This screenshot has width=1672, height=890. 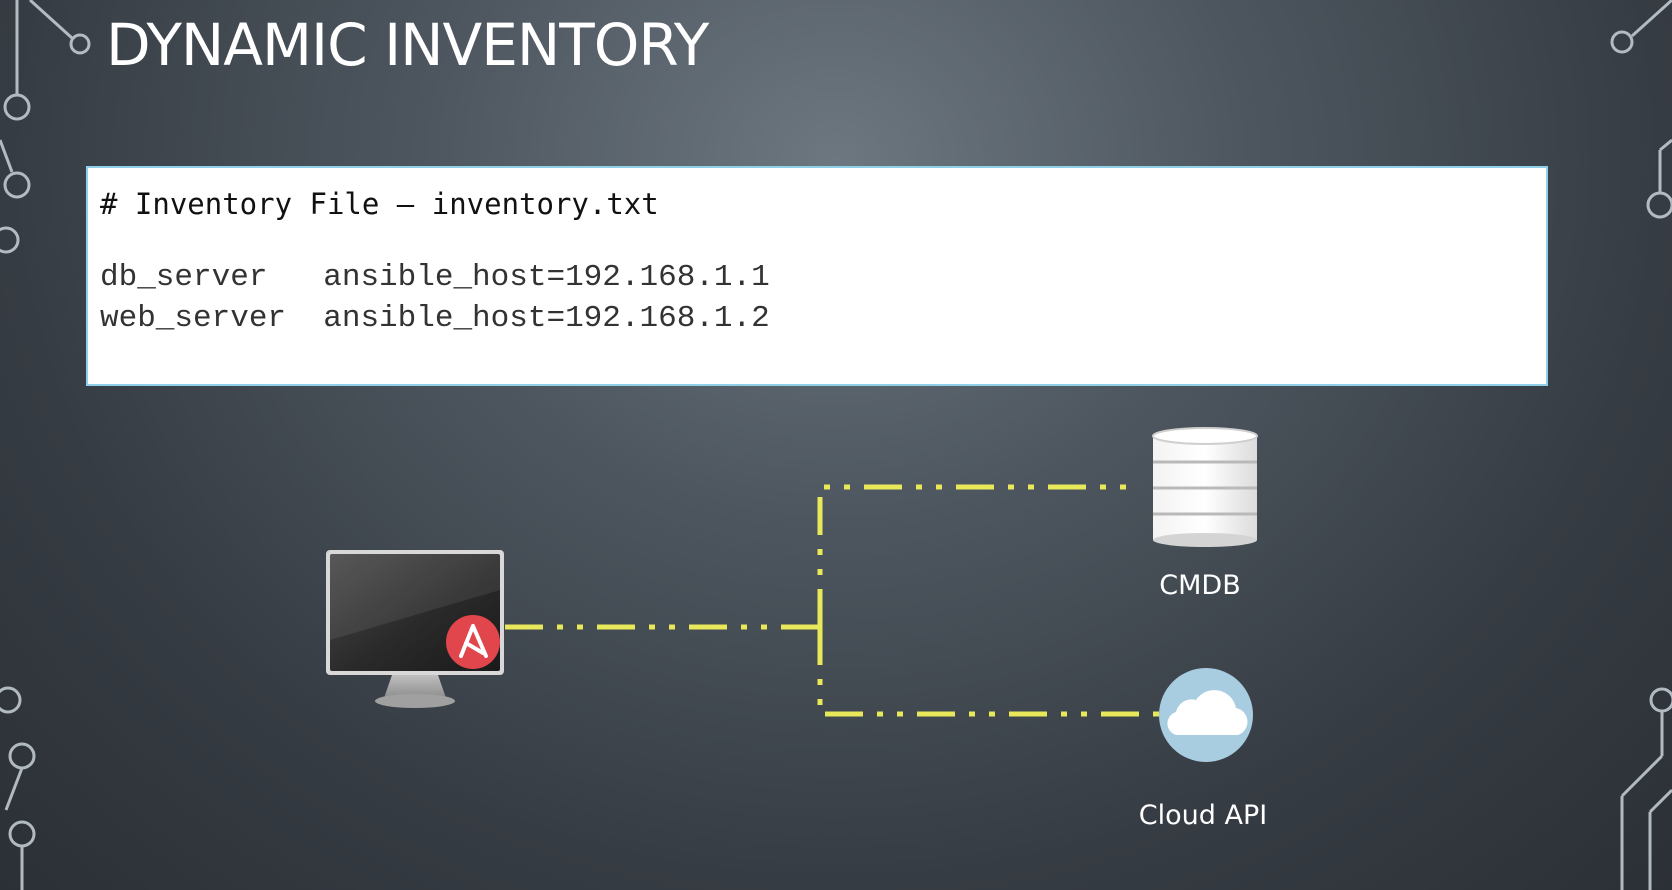 I want to click on database-icon, so click(x=1205, y=487).